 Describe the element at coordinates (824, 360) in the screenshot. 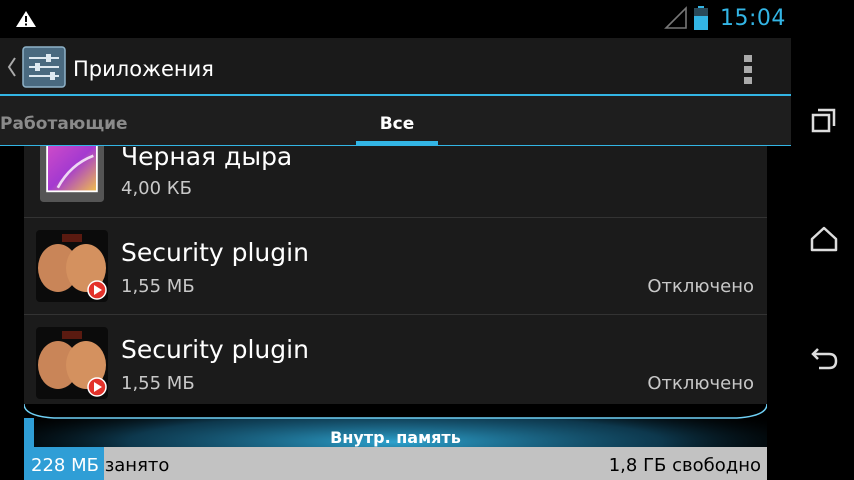

I see `back-icon` at that location.